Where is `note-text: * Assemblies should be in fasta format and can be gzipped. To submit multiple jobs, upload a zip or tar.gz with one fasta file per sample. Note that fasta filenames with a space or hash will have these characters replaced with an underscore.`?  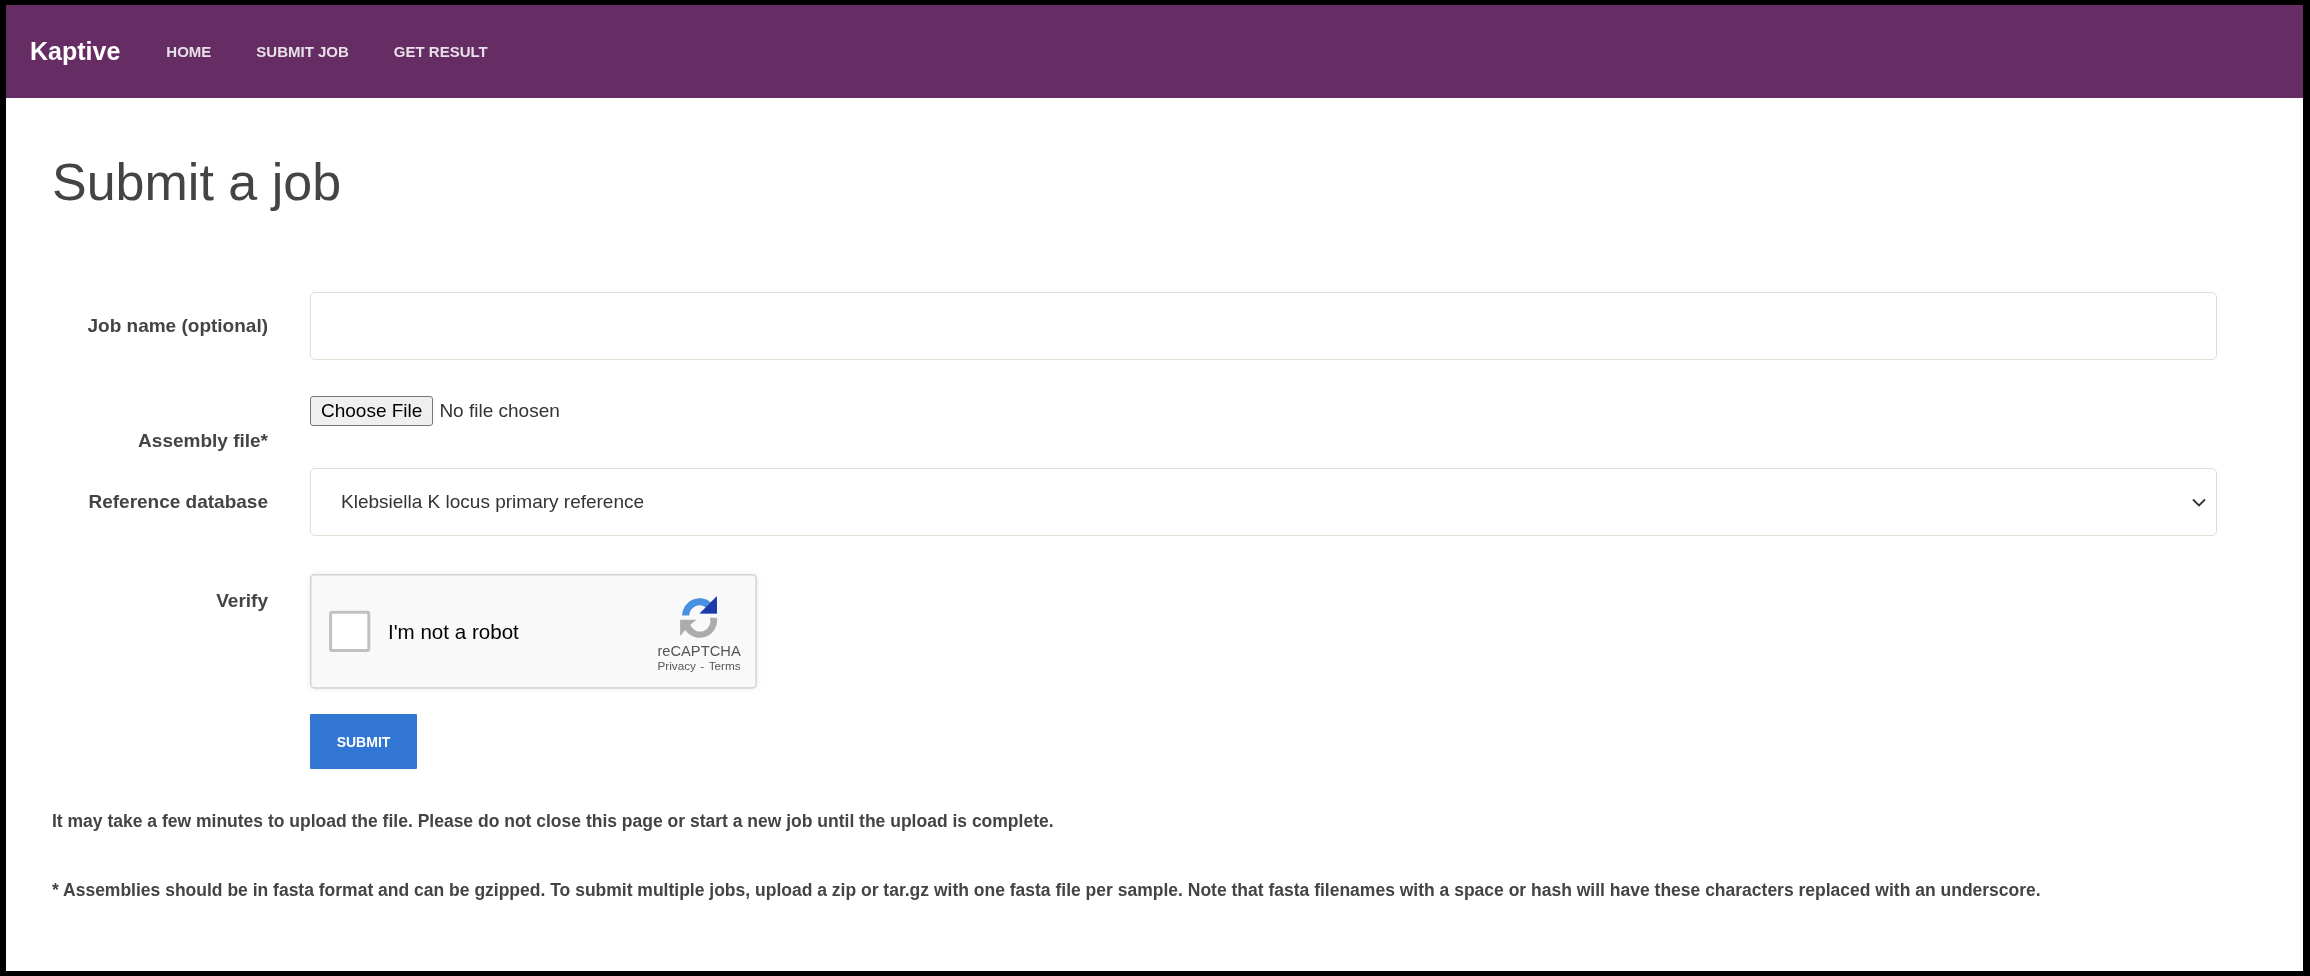
note-text: * Assemblies should be in fasta format and can be gzipped. To submit multiple jobs, upload a zip or tar.gz with one fasta file per sample. Note that fasta filenames with a space or hash will have these characters replaced with an underscore. is located at coordinates (1047, 890).